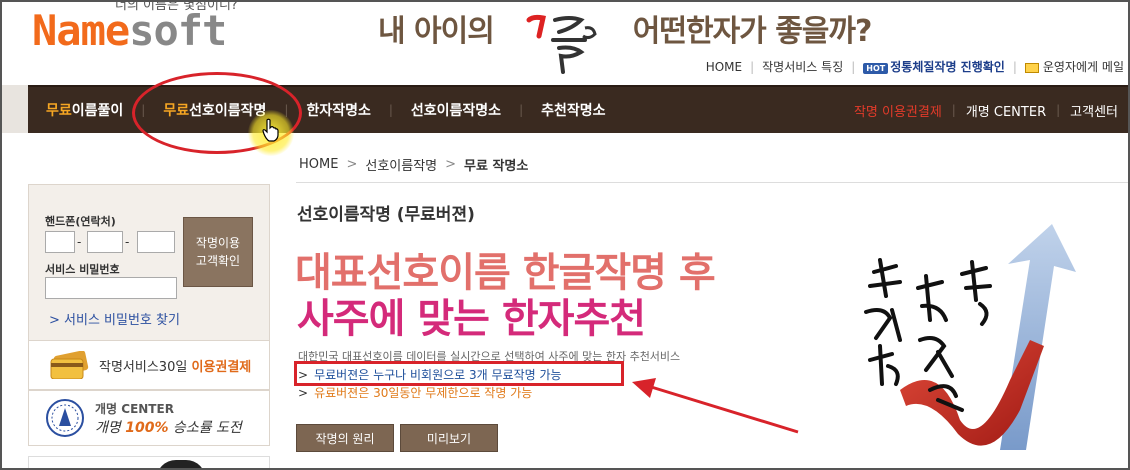 Image resolution: width=1130 pixels, height=470 pixels. What do you see at coordinates (436, 31) in the screenshot?
I see `headline-left: 내 아이의` at bounding box center [436, 31].